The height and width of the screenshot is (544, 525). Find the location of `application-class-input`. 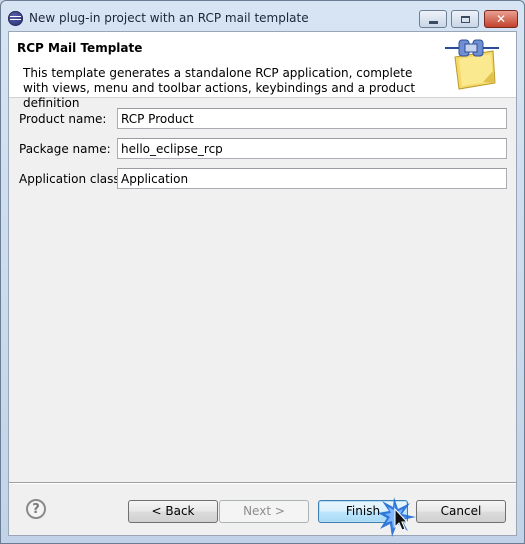

application-class-input is located at coordinates (312, 178).